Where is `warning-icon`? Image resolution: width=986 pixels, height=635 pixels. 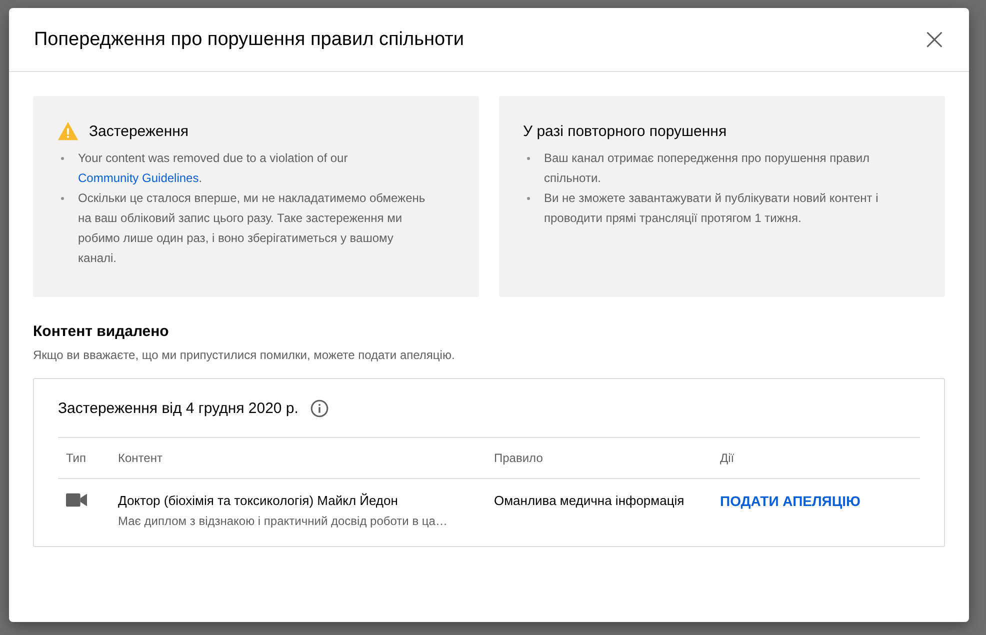
warning-icon is located at coordinates (68, 131).